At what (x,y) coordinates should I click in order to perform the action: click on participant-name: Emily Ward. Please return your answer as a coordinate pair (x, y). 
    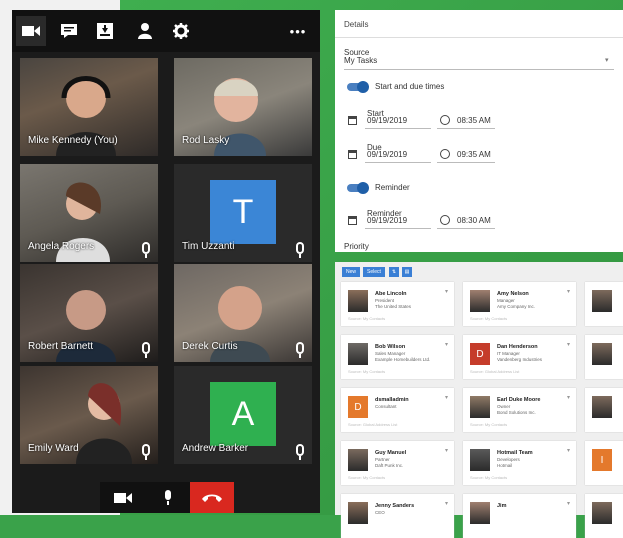
    Looking at the image, I should click on (53, 448).